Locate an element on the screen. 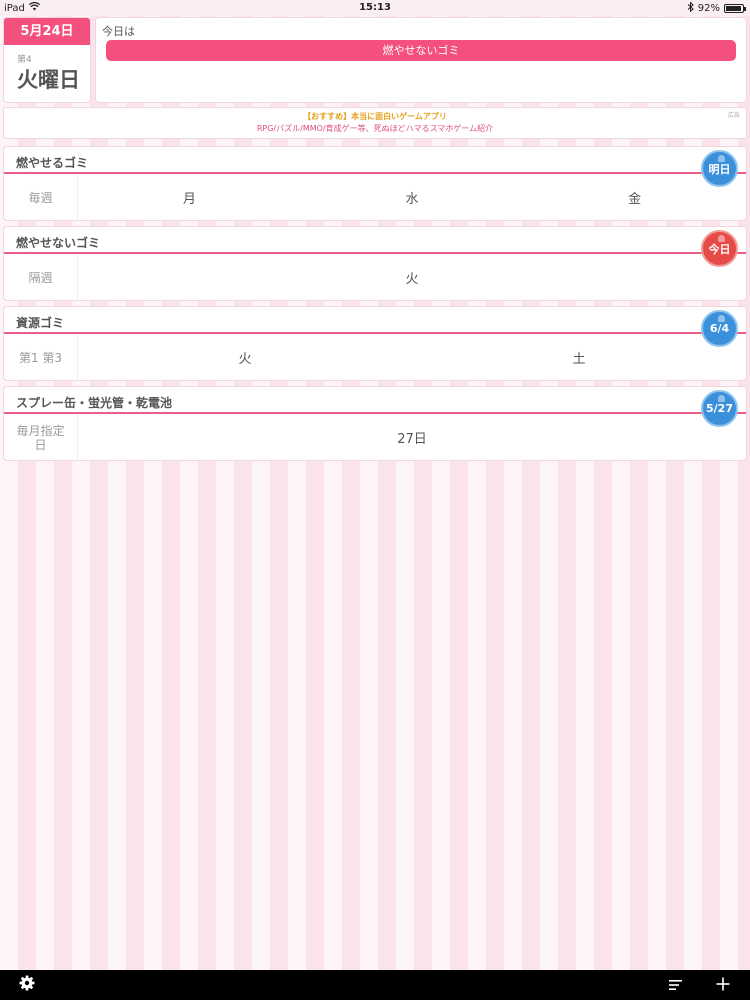  collection-day: 27日 is located at coordinates (412, 439).